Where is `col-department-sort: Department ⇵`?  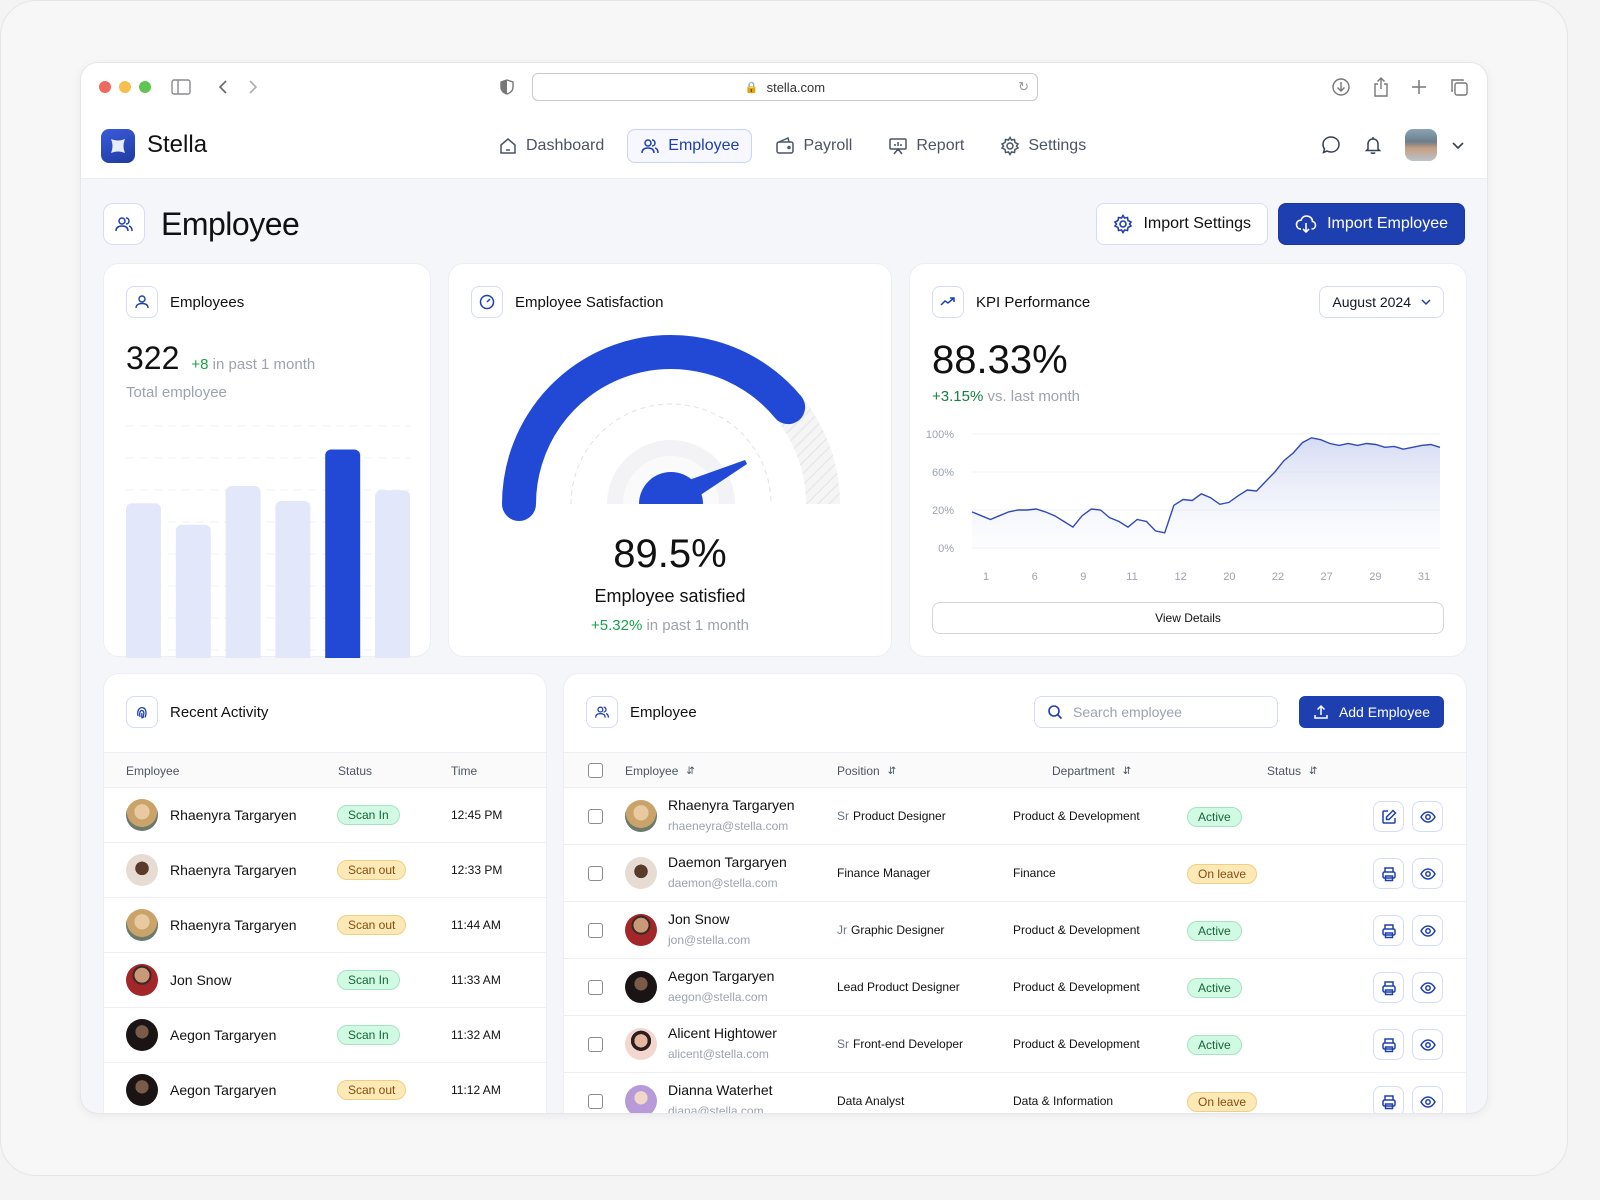
col-department-sort: Department ⇵ is located at coordinates (1091, 771).